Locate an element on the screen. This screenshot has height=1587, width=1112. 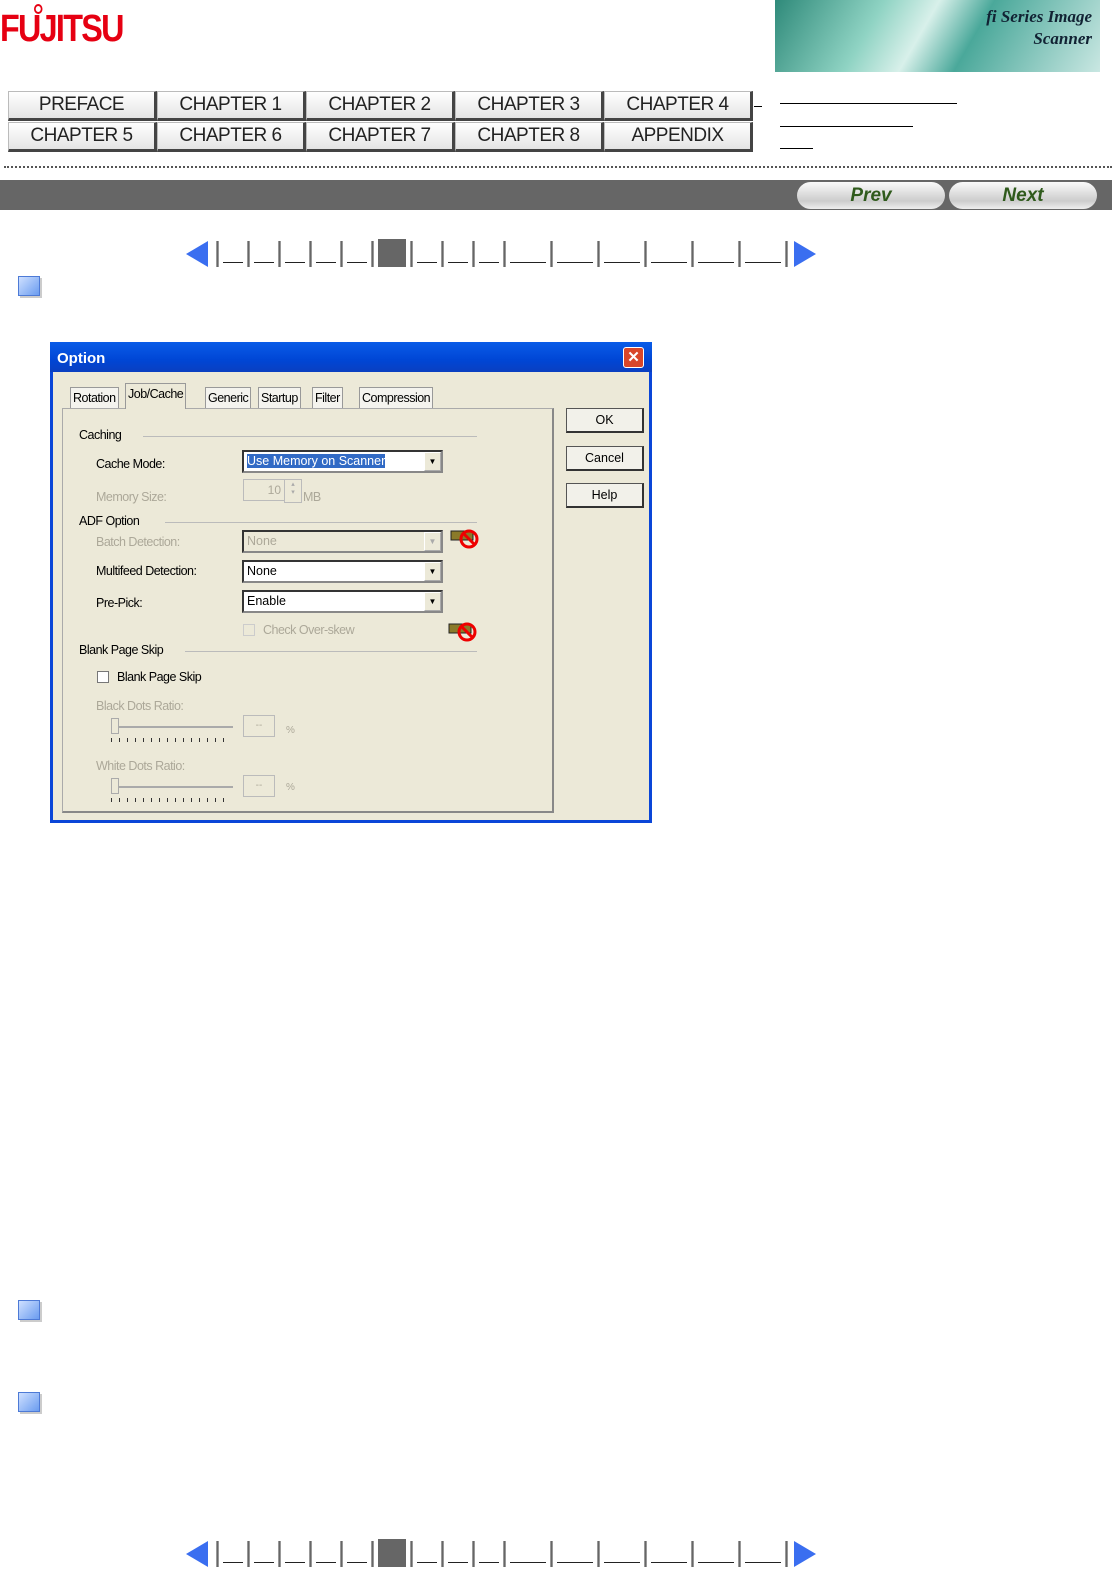
chevron-down-icon: ▼ is located at coordinates (432, 461).